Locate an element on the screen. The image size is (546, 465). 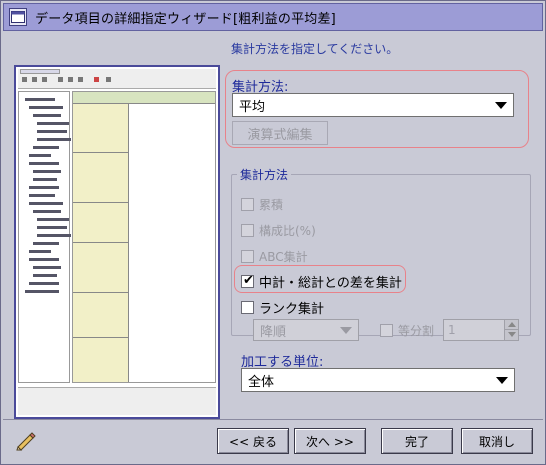
unit-select: 全体 is located at coordinates (378, 380).